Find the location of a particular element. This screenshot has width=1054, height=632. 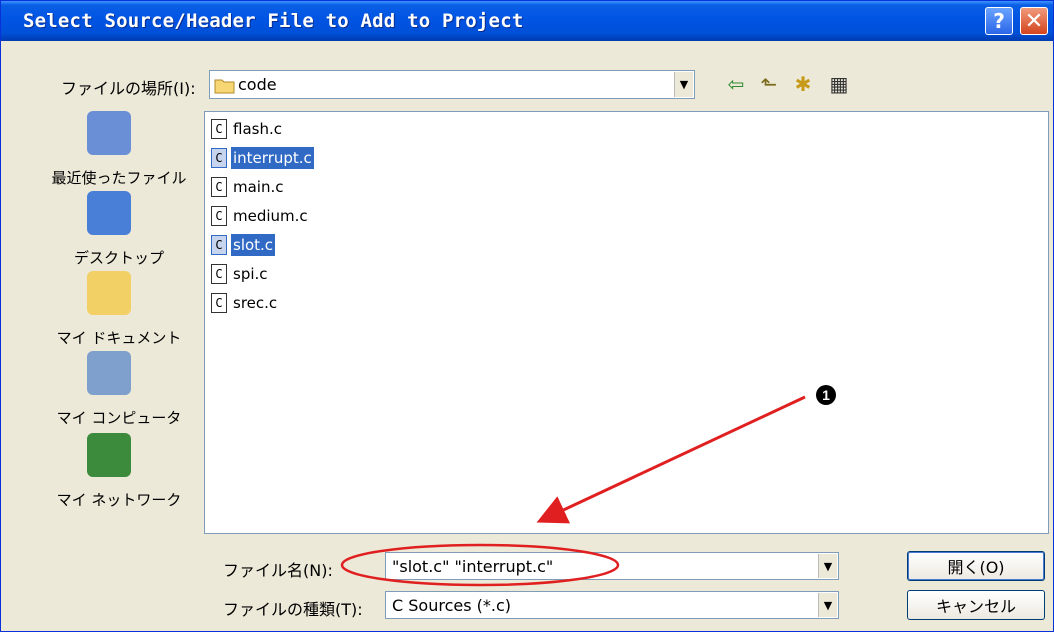

annotation-arrow is located at coordinates (671, 459).